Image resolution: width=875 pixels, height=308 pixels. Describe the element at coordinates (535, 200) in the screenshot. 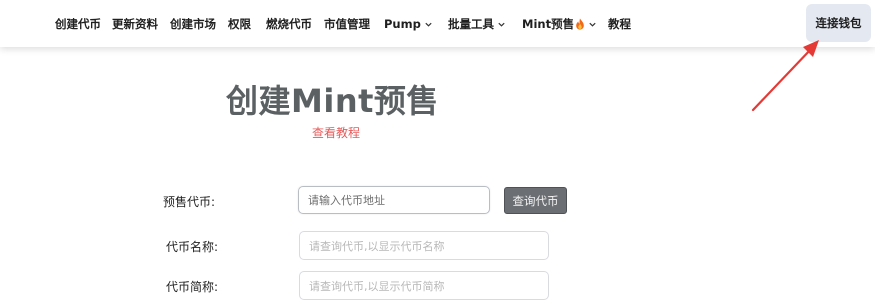

I see `query-token-button: 查询代币` at that location.